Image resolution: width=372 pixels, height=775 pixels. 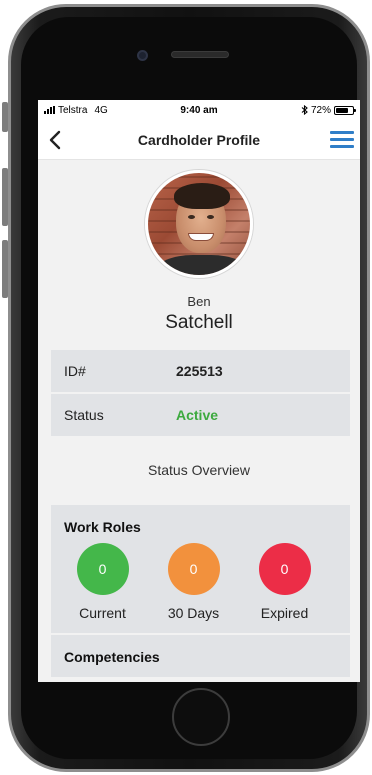 What do you see at coordinates (199, 110) in the screenshot?
I see `status-bar: Telstra 4G 9:40 am 72%` at bounding box center [199, 110].